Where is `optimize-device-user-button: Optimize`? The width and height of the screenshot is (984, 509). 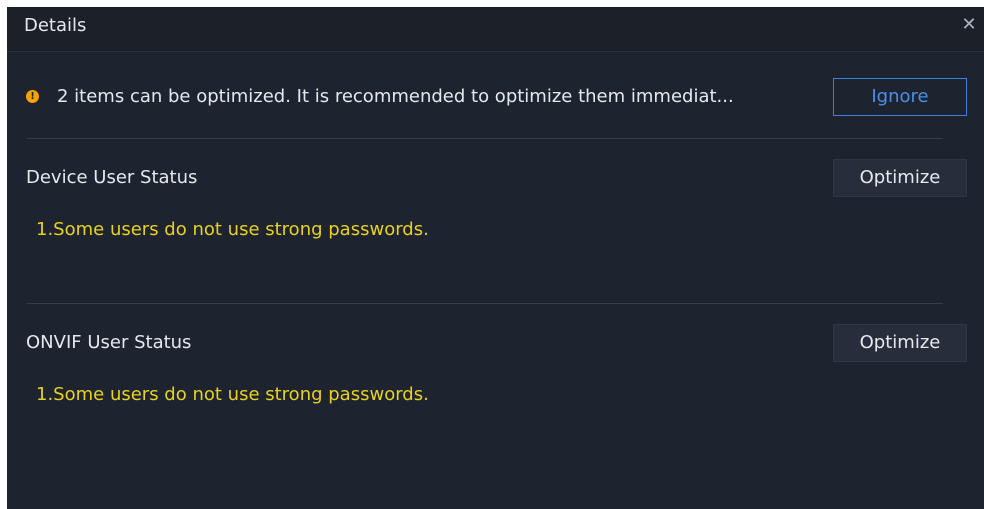
optimize-device-user-button: Optimize is located at coordinates (900, 178).